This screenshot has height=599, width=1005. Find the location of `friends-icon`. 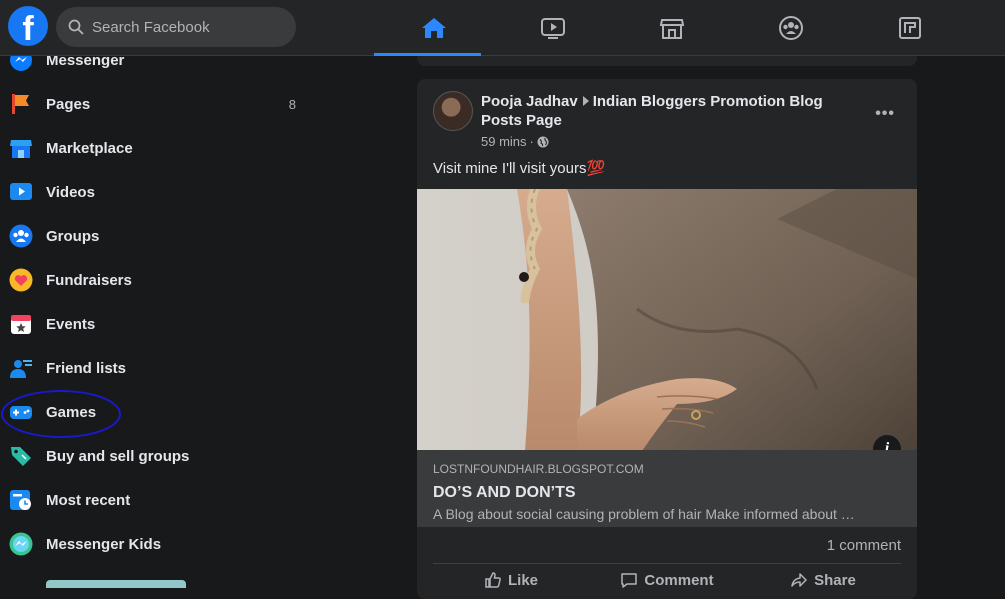

friends-icon is located at coordinates (21, 368).